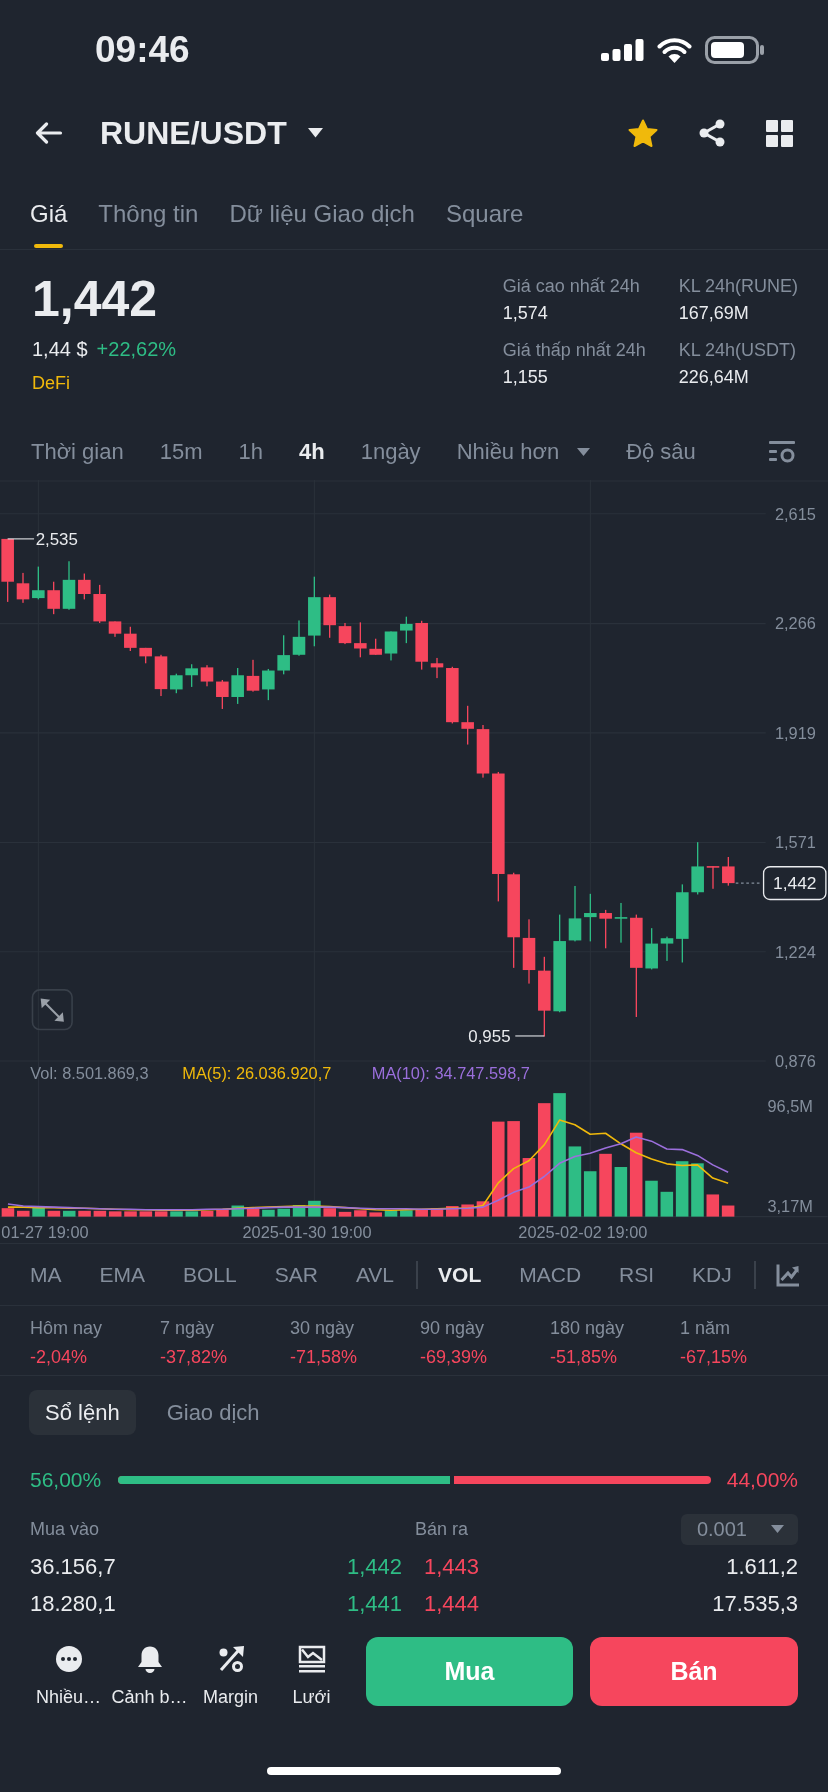 This screenshot has height=1792, width=828. I want to click on stat-value: 167,69M, so click(714, 313).